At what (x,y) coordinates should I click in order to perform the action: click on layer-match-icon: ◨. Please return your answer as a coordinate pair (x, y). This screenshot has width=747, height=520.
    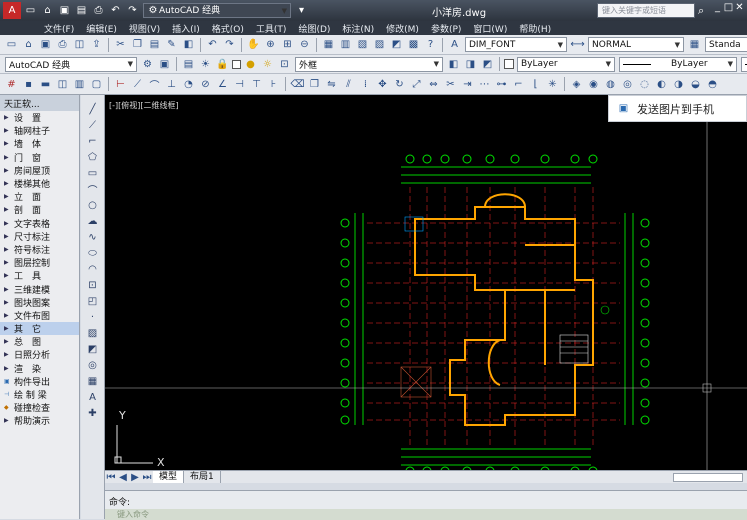
    Looking at the image, I should click on (470, 64).